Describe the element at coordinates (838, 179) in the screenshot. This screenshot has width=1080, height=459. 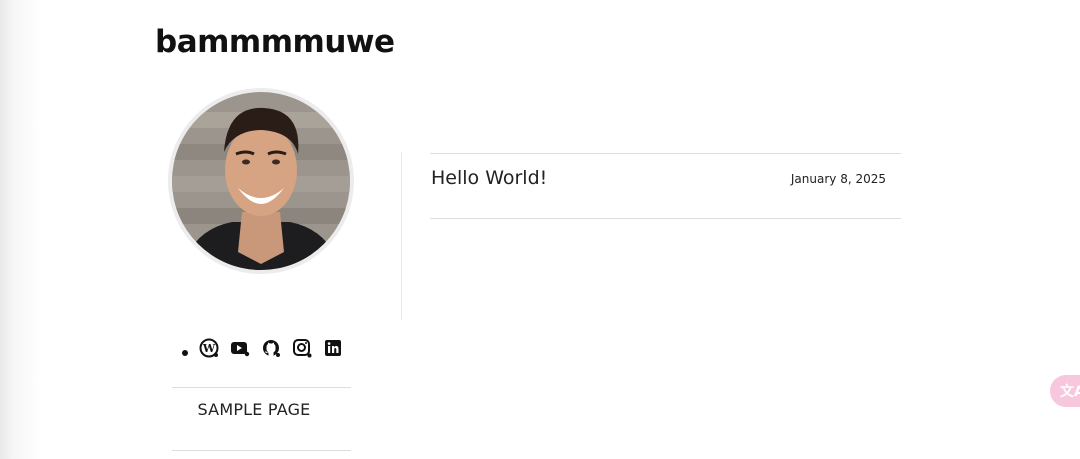
I see `post-date: January 8, 2025` at that location.